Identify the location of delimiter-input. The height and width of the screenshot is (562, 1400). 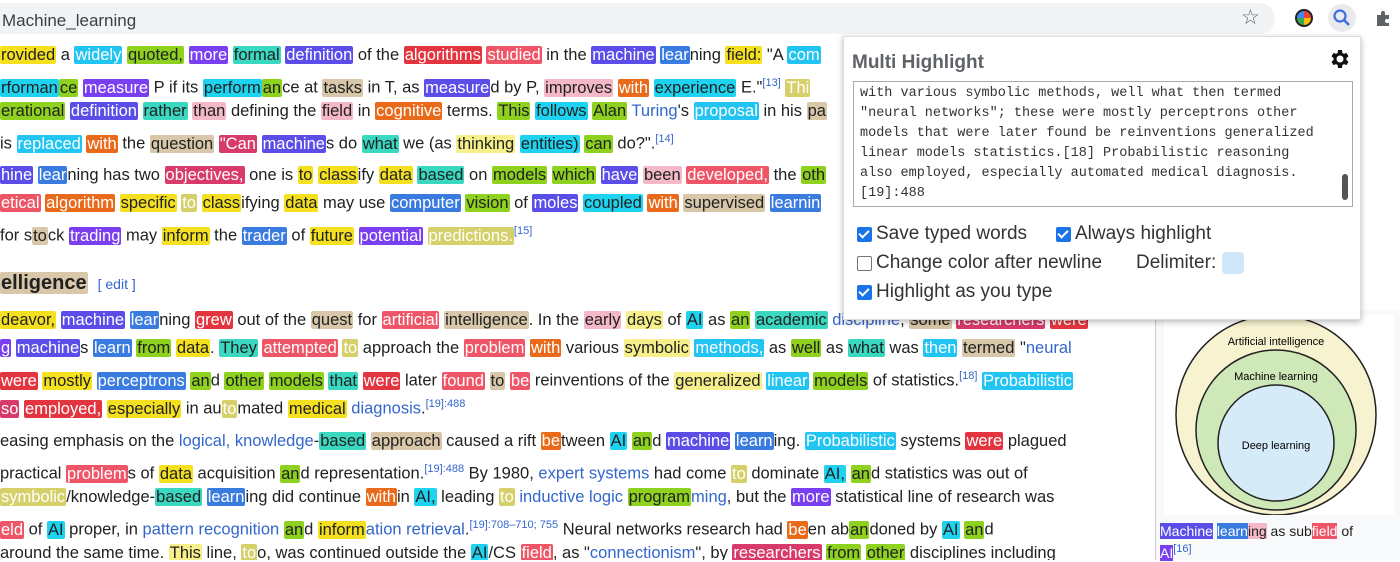
(1233, 263).